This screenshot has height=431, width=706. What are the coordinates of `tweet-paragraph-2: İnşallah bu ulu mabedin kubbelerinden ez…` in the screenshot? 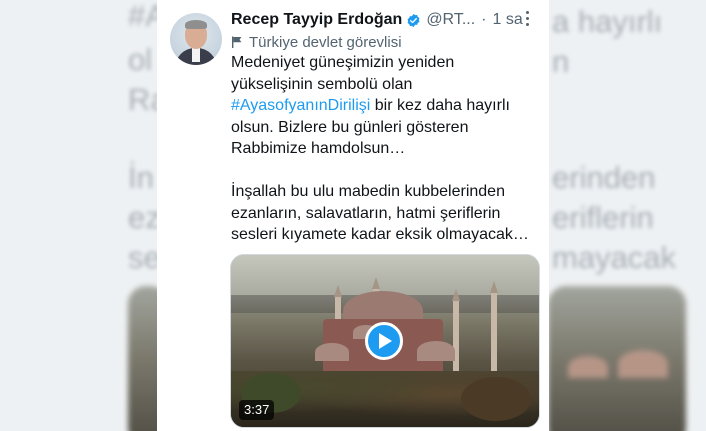 It's located at (380, 213).